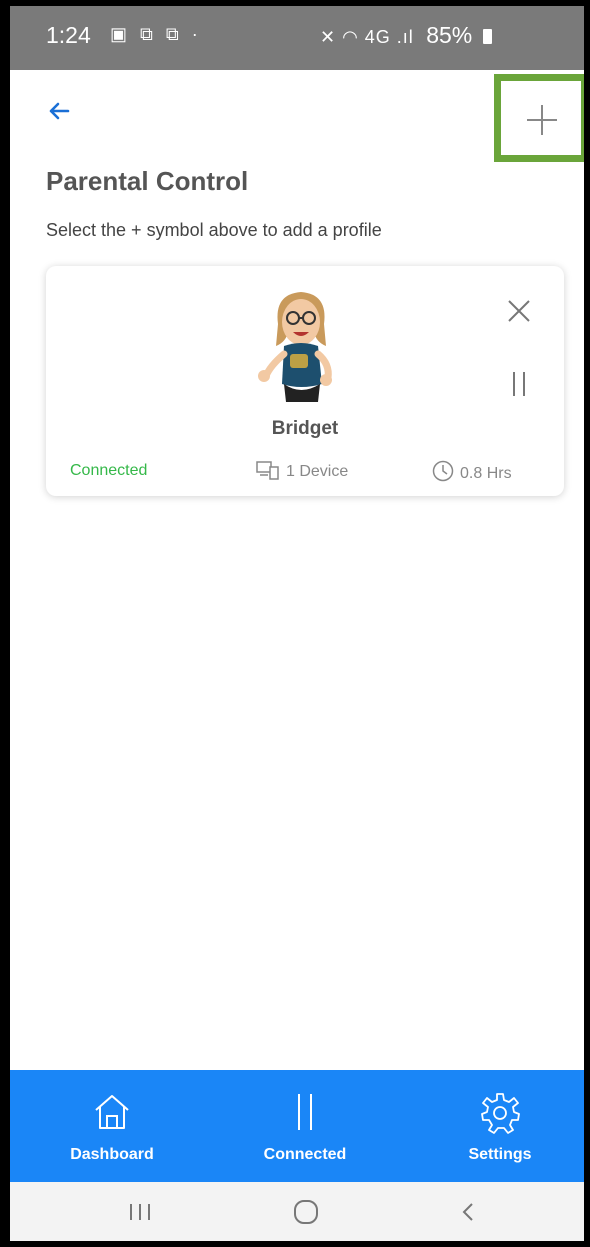  What do you see at coordinates (267, 470) in the screenshot?
I see `devices-icon` at bounding box center [267, 470].